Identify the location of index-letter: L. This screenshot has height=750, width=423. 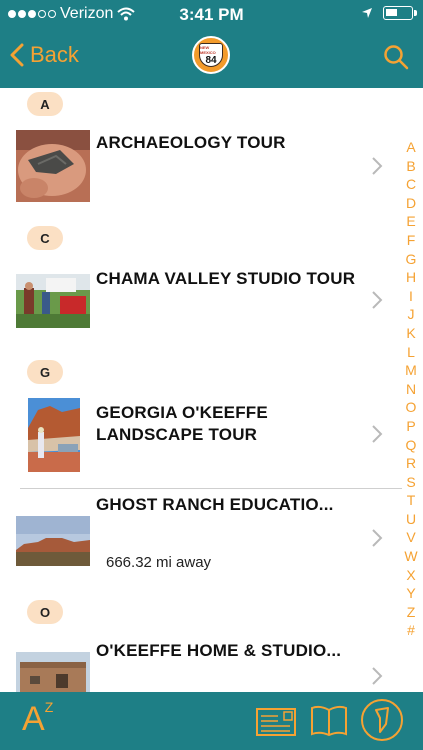
(411, 352).